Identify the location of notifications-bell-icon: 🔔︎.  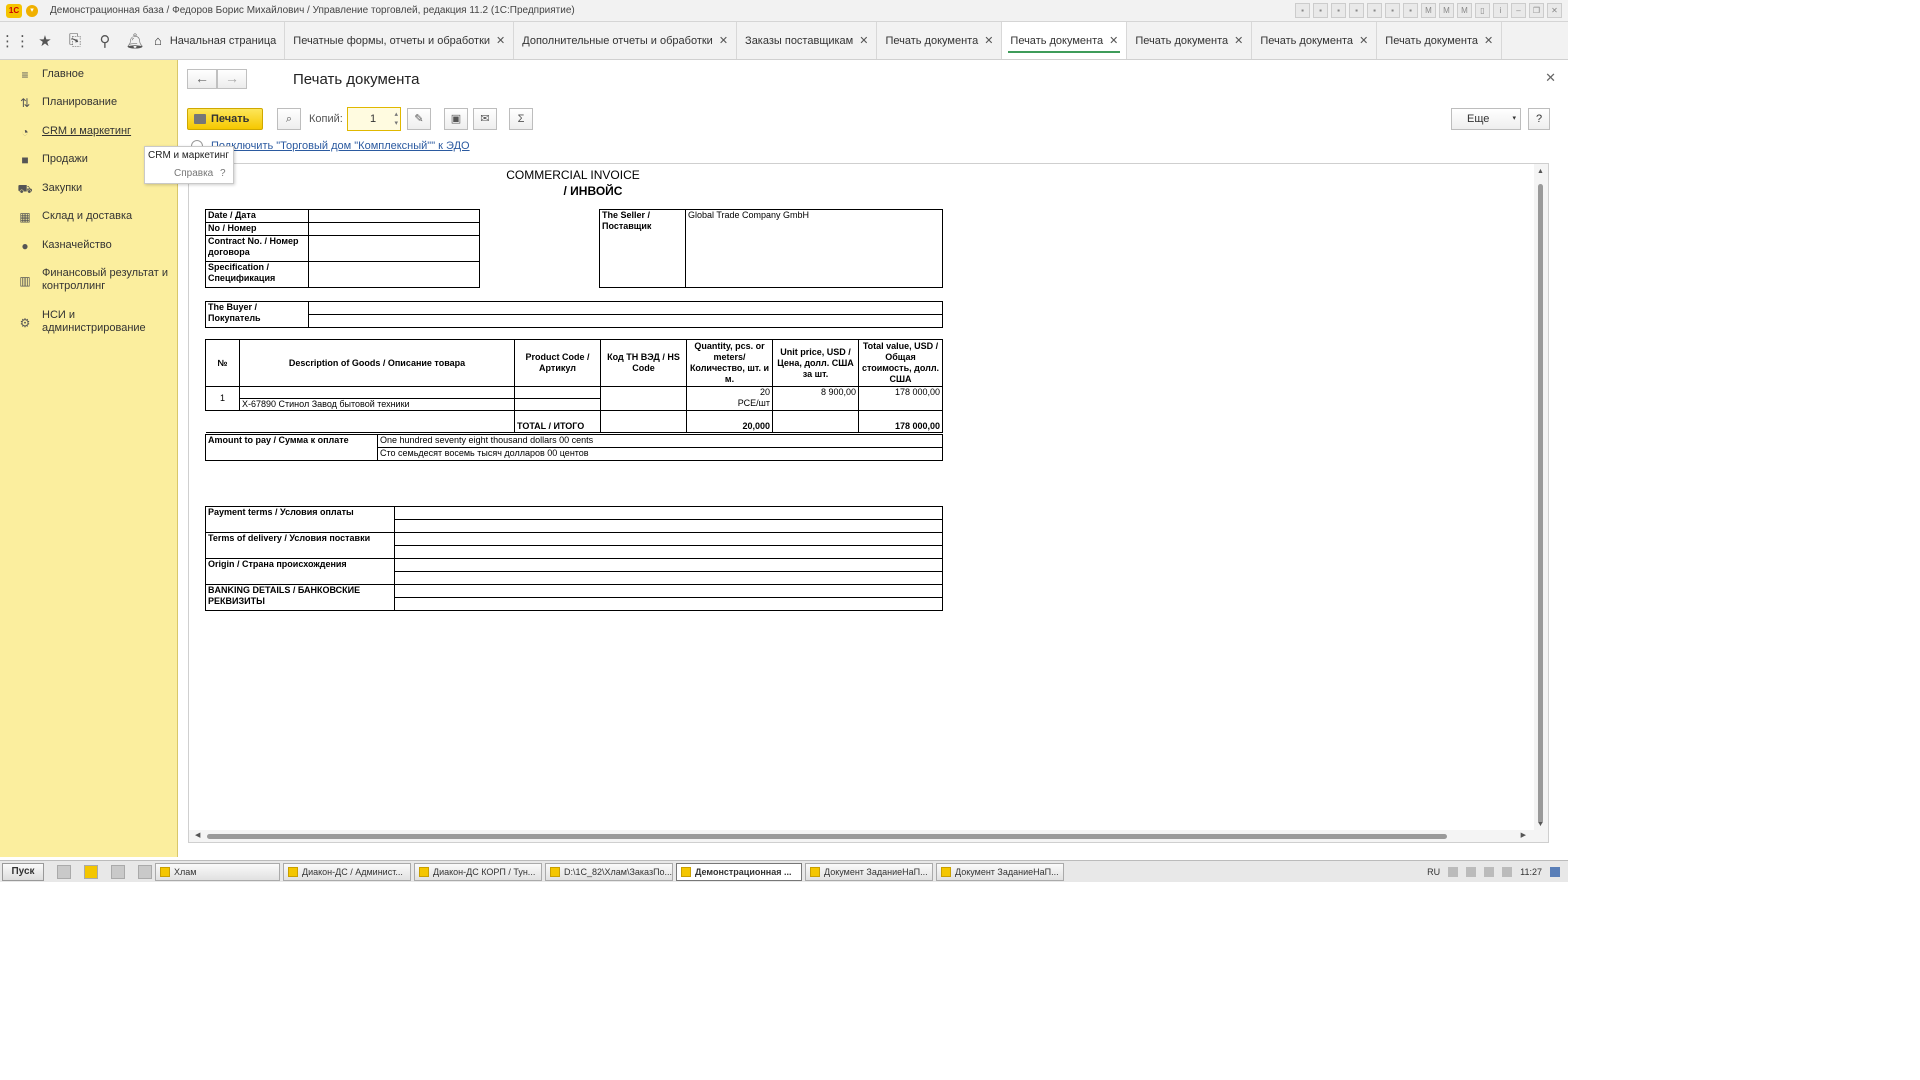
(135, 40).